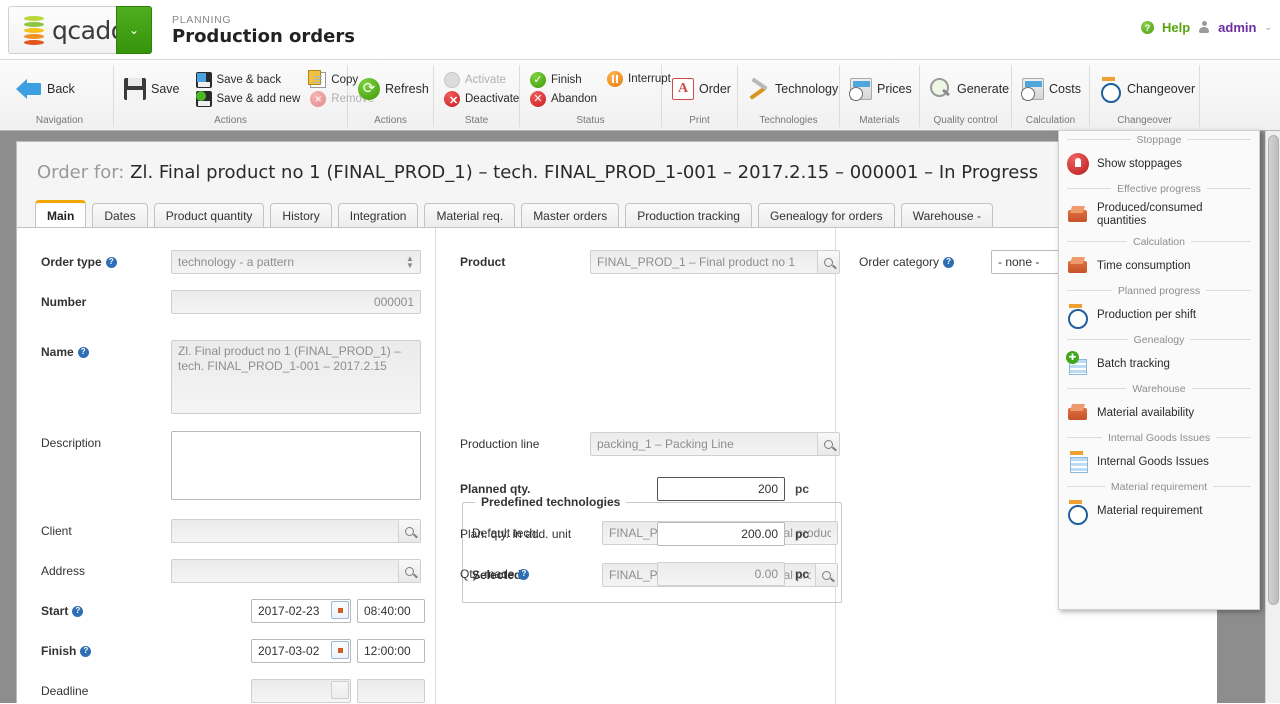 The width and height of the screenshot is (1280, 704). I want to click on tab-product-quantity: Product quantity, so click(209, 215).